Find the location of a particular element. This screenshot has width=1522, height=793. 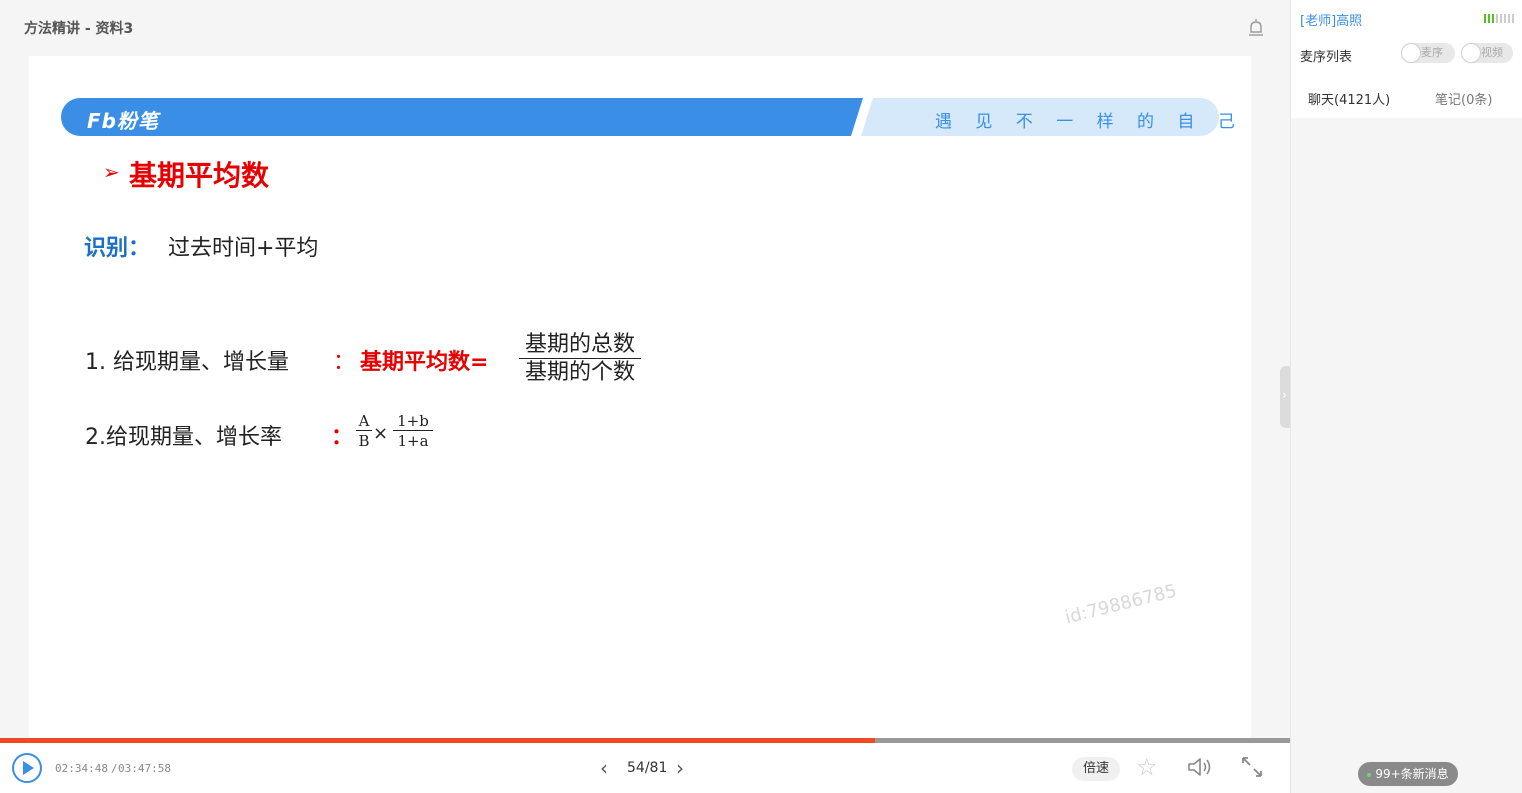

line1-colon: ： is located at coordinates (344, 362).